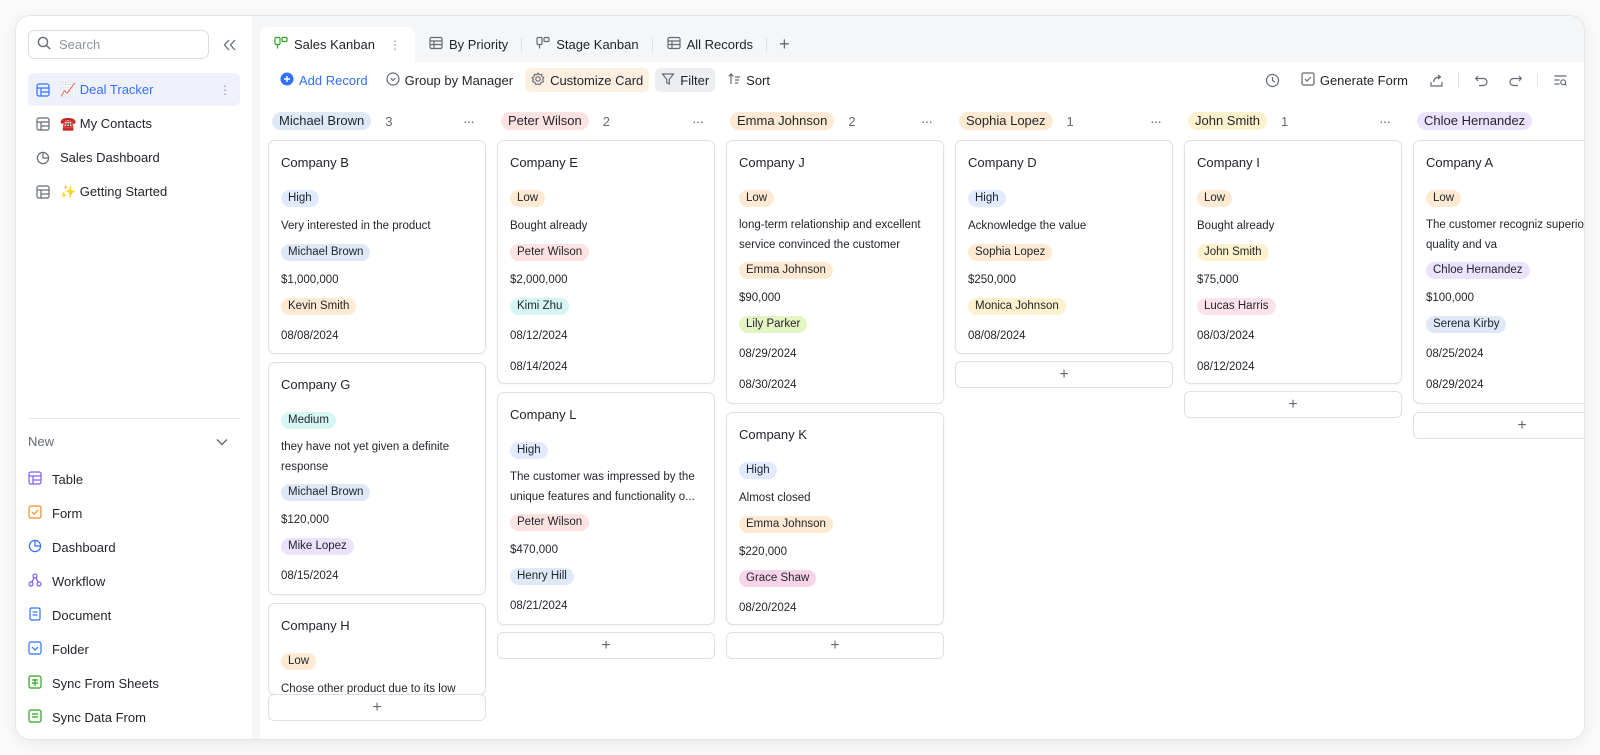 The width and height of the screenshot is (1600, 755). What do you see at coordinates (134, 717) in the screenshot?
I see `new-sync-data-item: Sync Data From` at bounding box center [134, 717].